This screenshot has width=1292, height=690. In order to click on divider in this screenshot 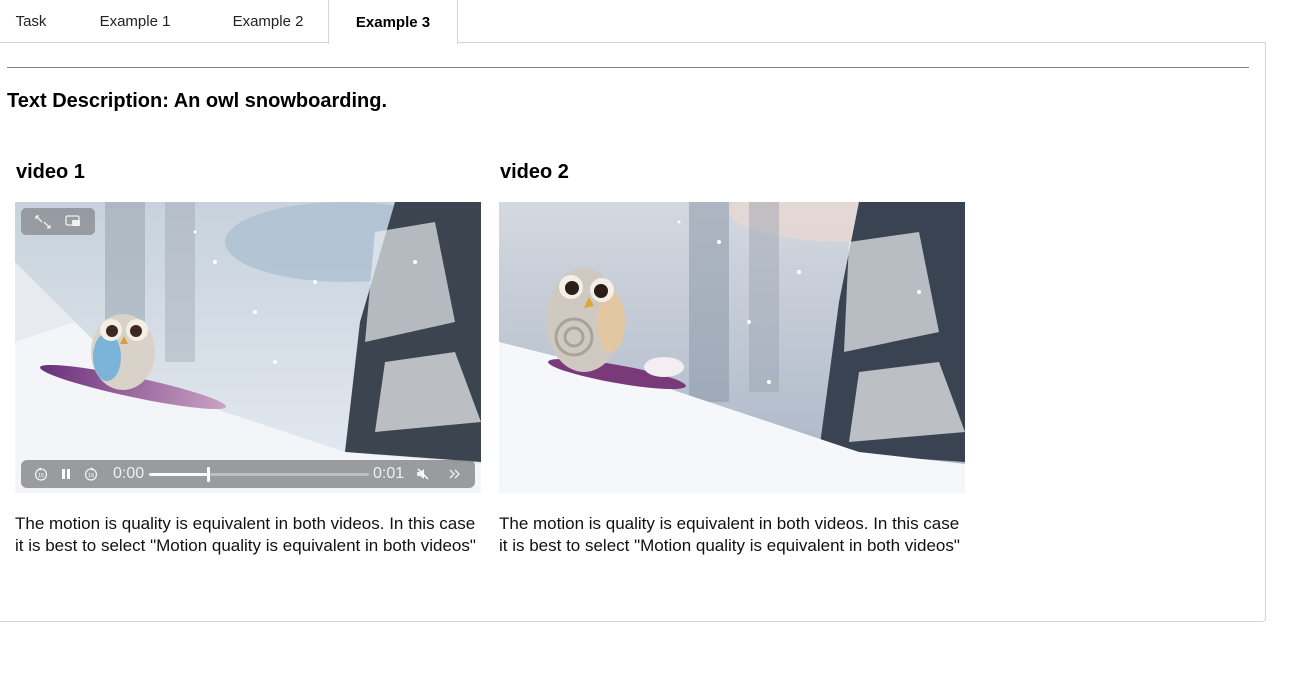, I will do `click(628, 67)`.